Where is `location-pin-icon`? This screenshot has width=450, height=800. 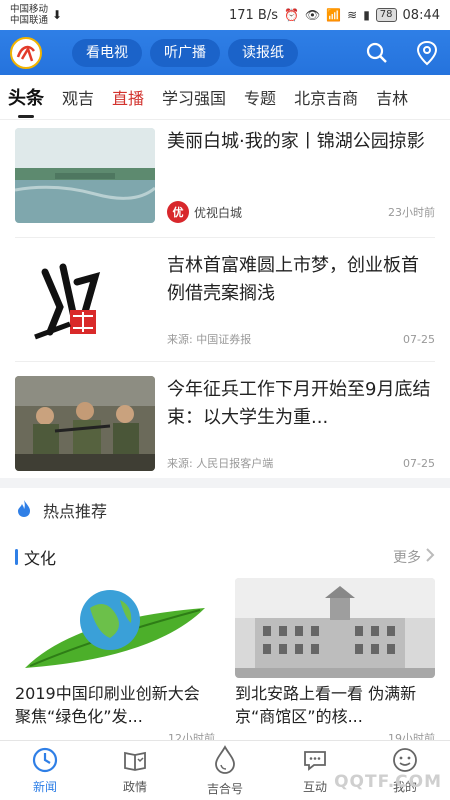 location-pin-icon is located at coordinates (427, 53).